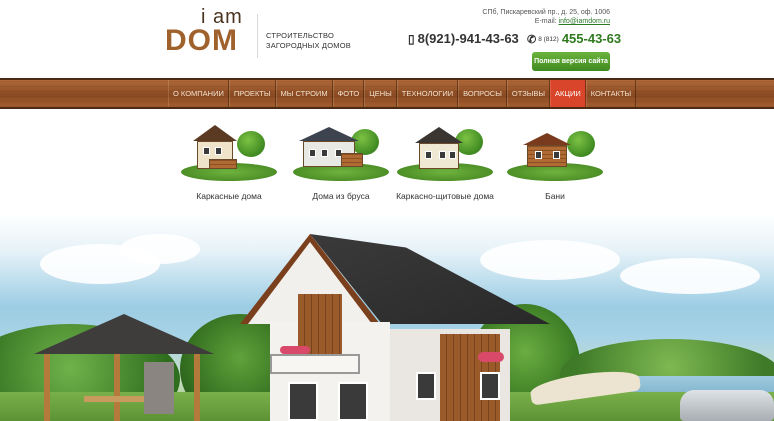  What do you see at coordinates (341, 154) in the screenshot?
I see `timber-house-image` at bounding box center [341, 154].